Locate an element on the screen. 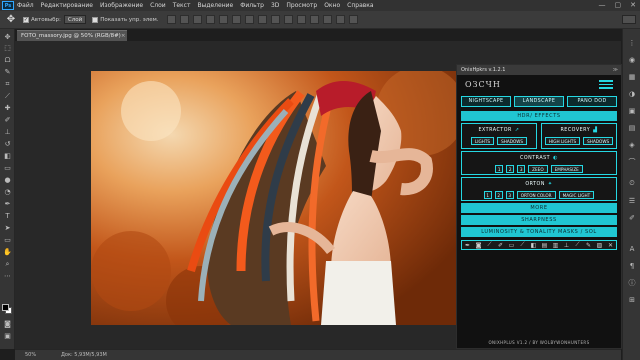 This screenshot has width=640, height=360. collapse-icon: ≫ is located at coordinates (615, 70).